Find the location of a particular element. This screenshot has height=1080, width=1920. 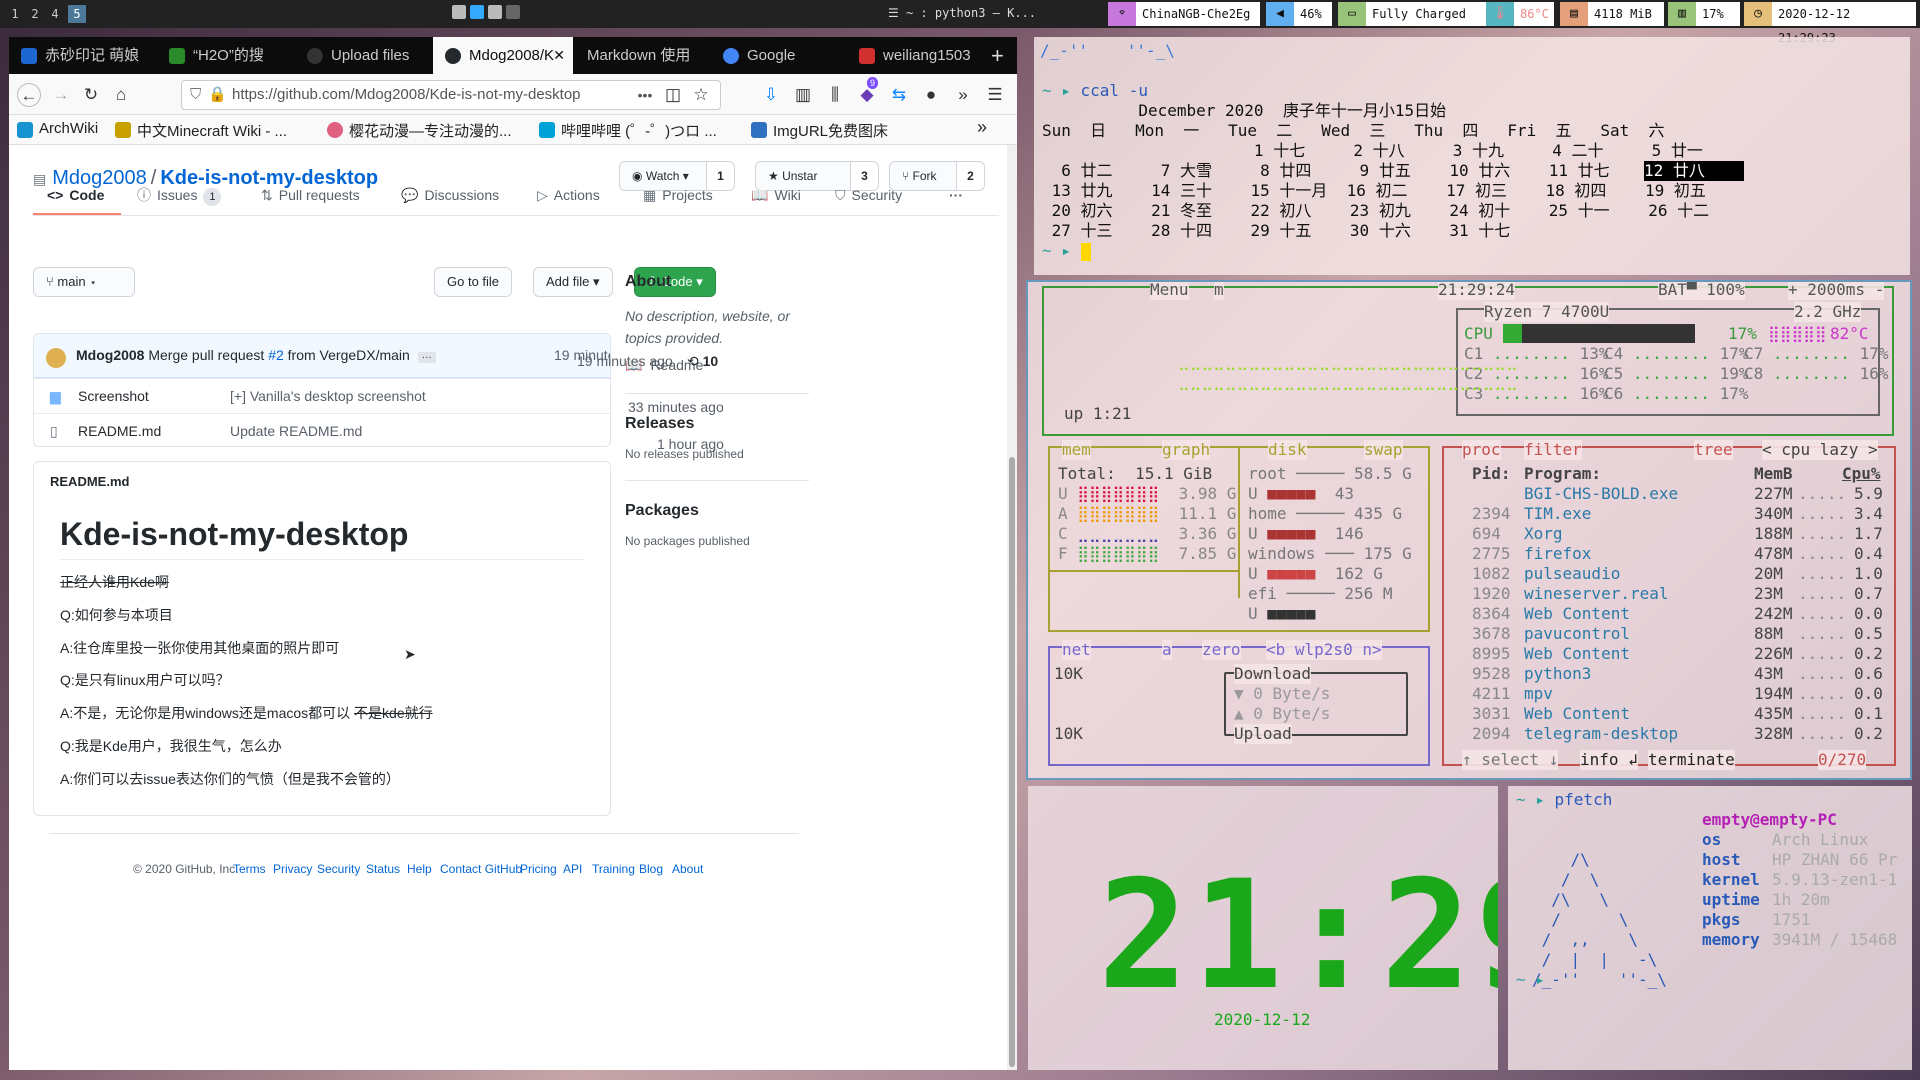

lock-icon: 🔒 is located at coordinates (217, 95).